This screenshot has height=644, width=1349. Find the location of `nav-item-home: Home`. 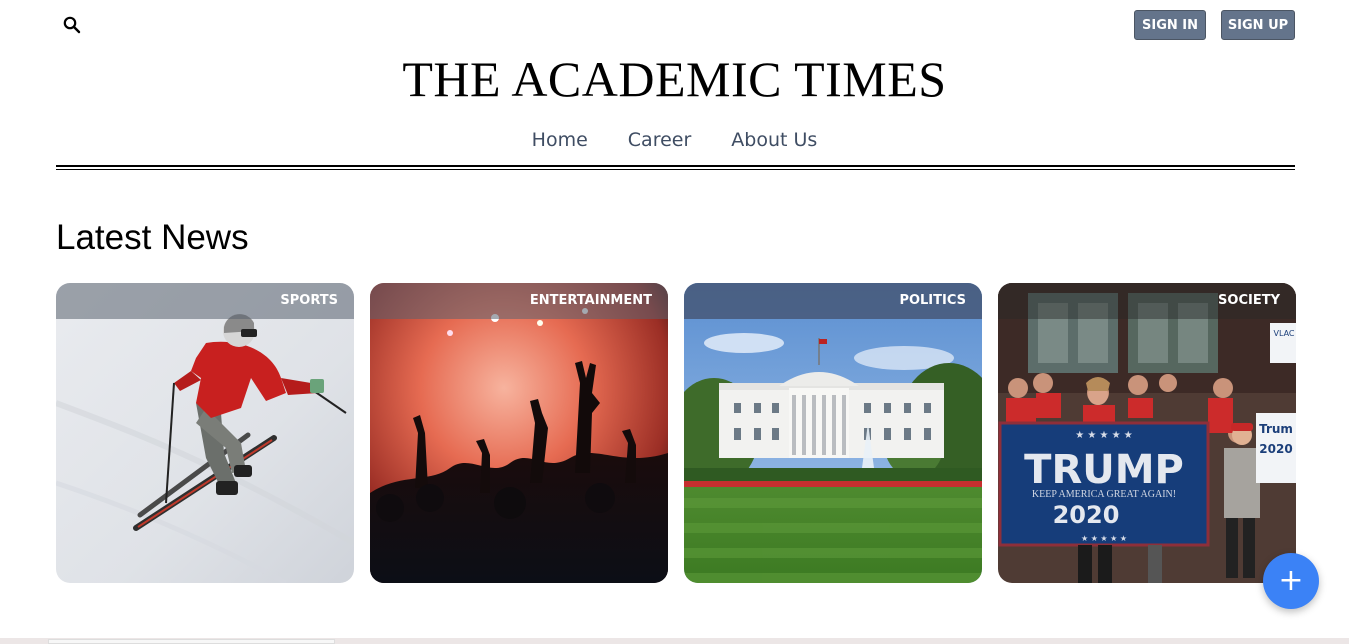

nav-item-home: Home is located at coordinates (560, 140).